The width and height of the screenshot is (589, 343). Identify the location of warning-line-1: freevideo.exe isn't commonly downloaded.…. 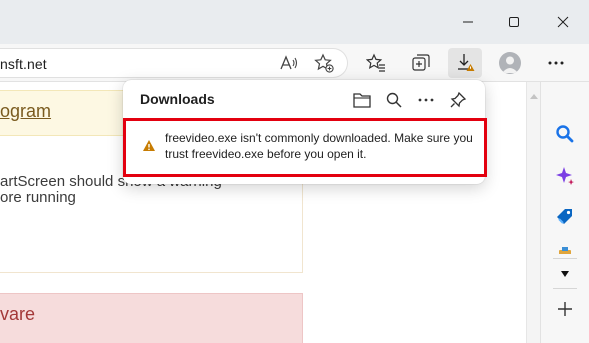
(319, 138).